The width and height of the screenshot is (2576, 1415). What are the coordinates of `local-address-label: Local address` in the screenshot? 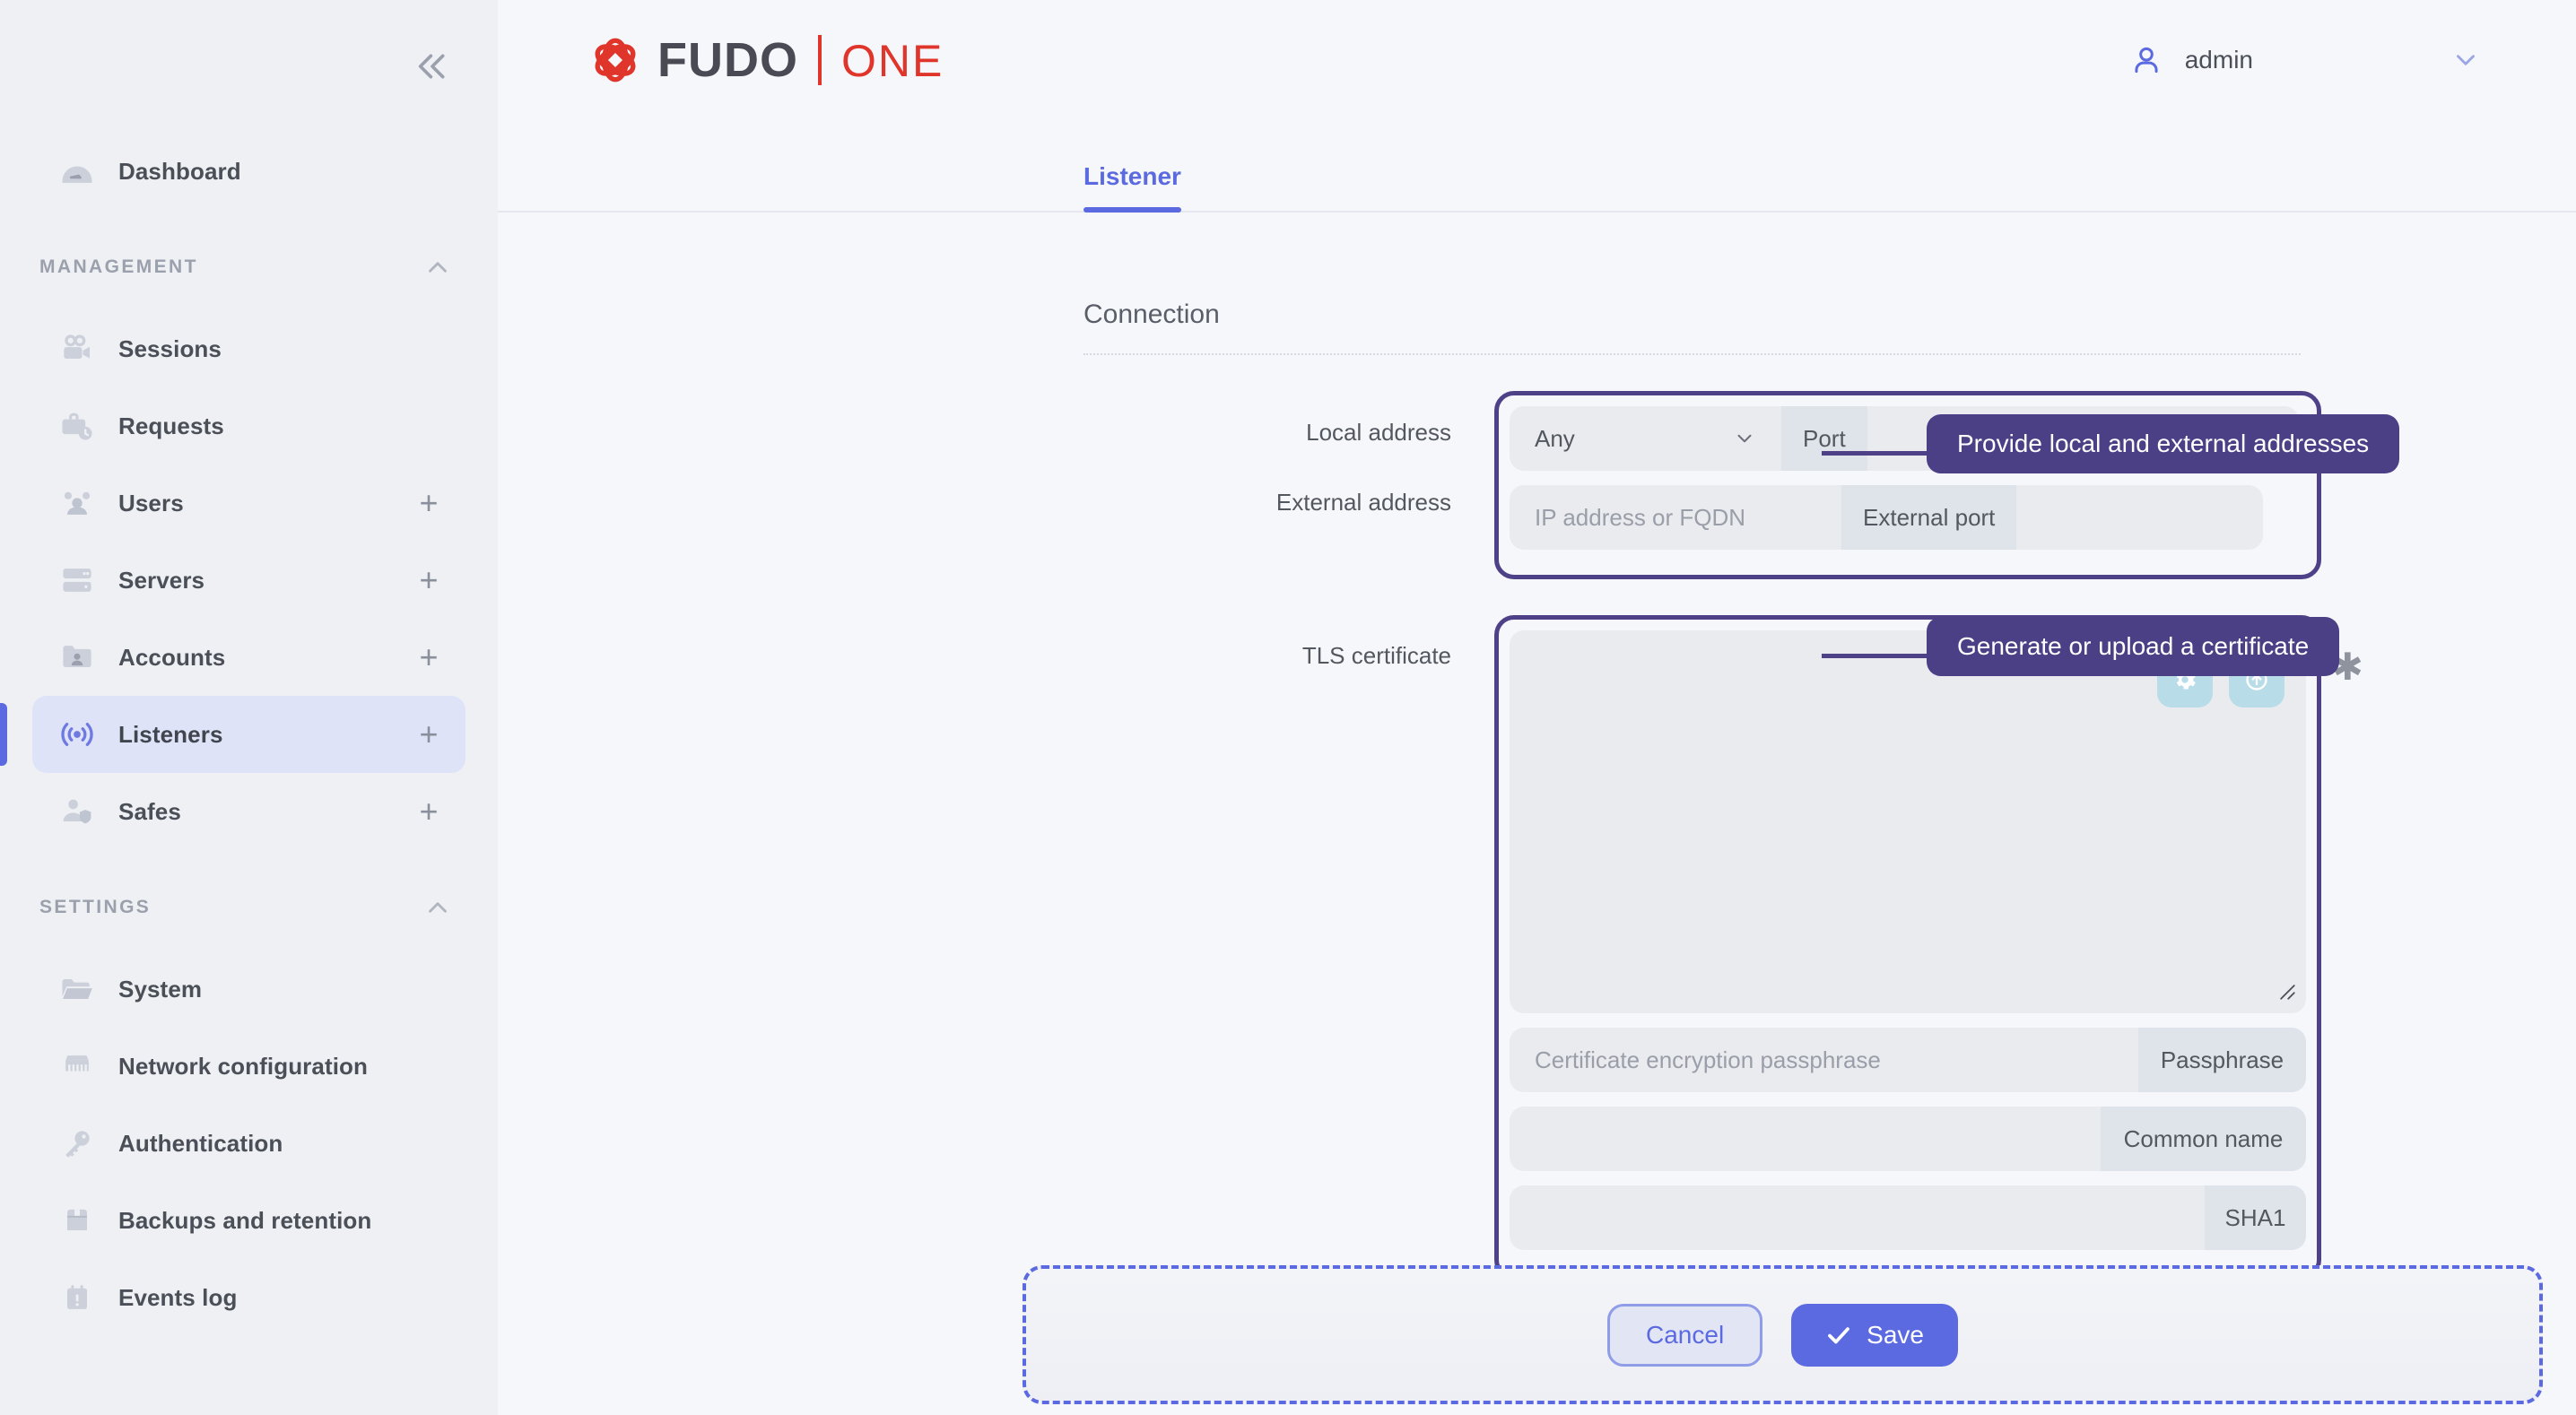 It's located at (1378, 432).